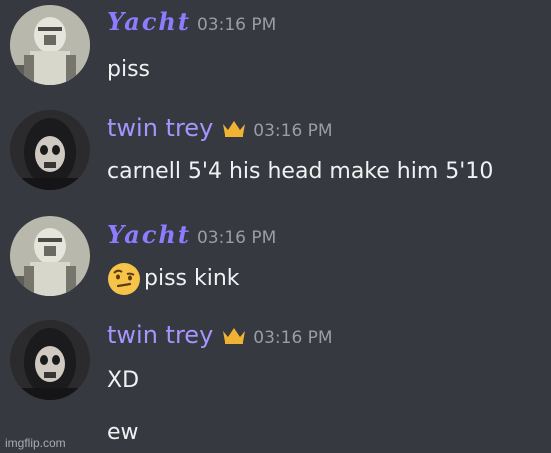  What do you see at coordinates (35, 443) in the screenshot?
I see `imgflip-watermark: imgflip.com` at bounding box center [35, 443].